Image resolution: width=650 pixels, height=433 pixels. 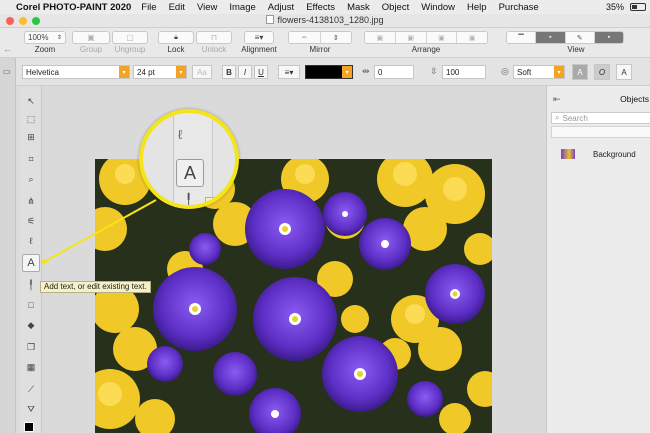 I want to click on magnified-text-tool-button: A, so click(x=190, y=173).